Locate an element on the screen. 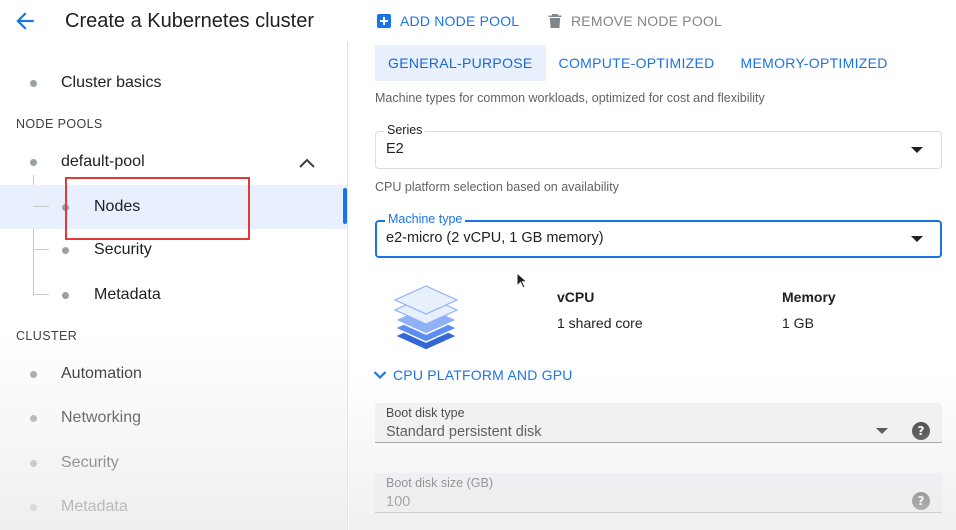 The image size is (956, 530). chevron-down-icon is located at coordinates (380, 375).